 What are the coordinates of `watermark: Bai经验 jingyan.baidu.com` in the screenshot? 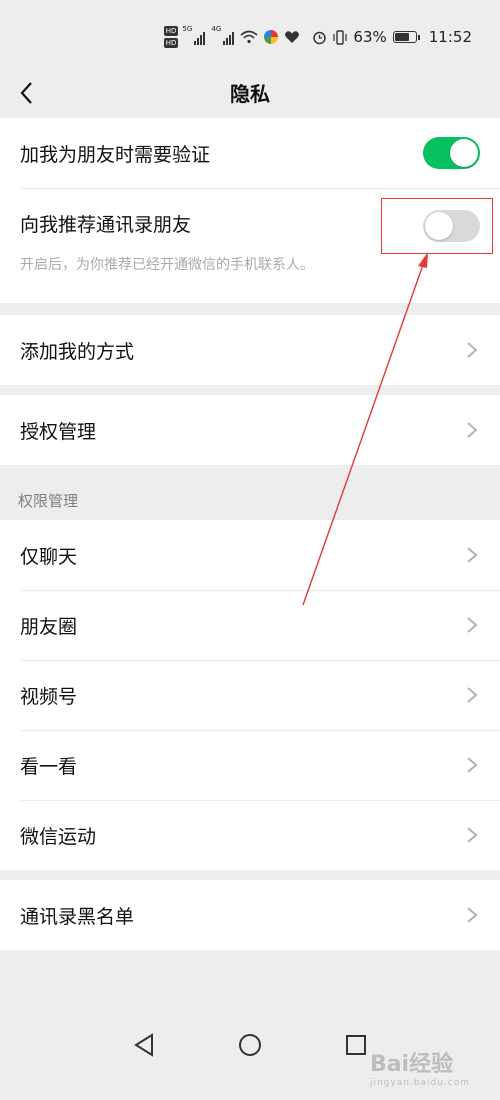 It's located at (420, 1067).